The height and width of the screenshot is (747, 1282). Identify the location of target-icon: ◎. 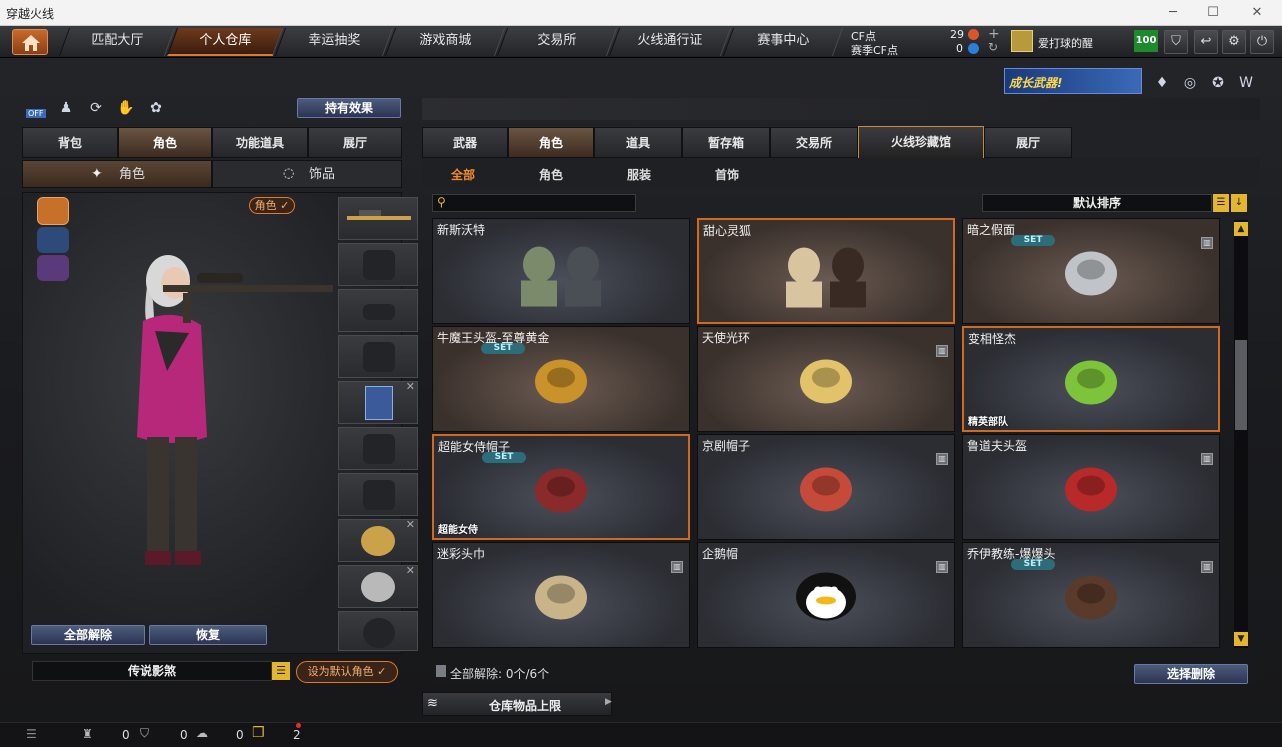
(1190, 83).